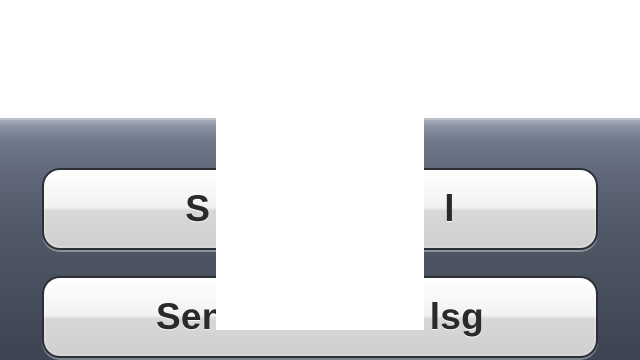 The height and width of the screenshot is (360, 640). Describe the element at coordinates (198, 208) in the screenshot. I see `button-label-left: S` at that location.